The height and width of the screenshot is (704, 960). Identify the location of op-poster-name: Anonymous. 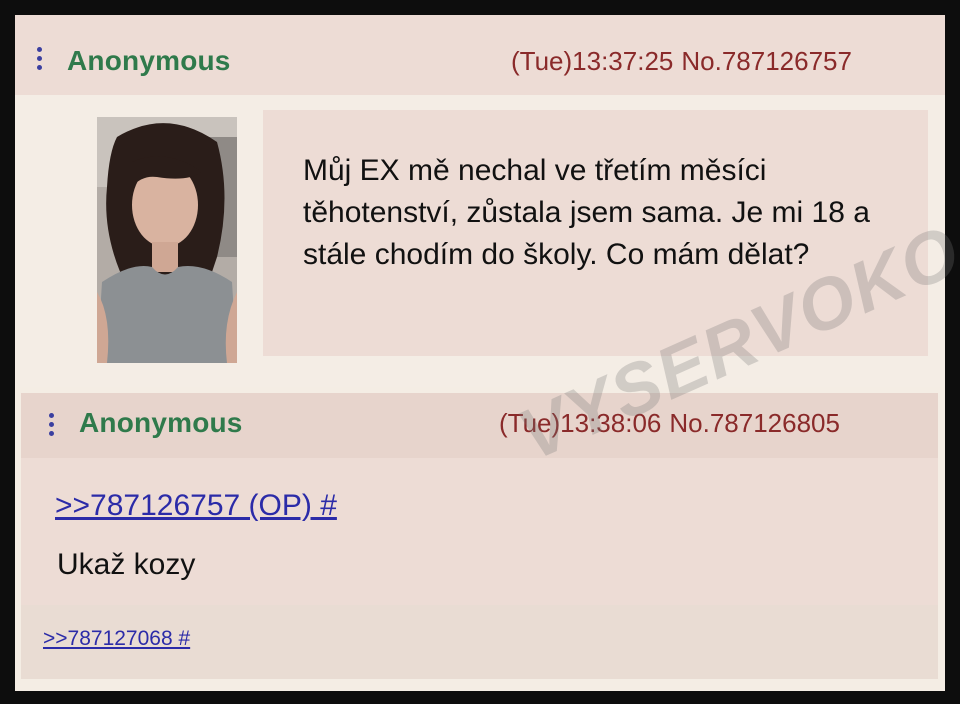
(149, 60).